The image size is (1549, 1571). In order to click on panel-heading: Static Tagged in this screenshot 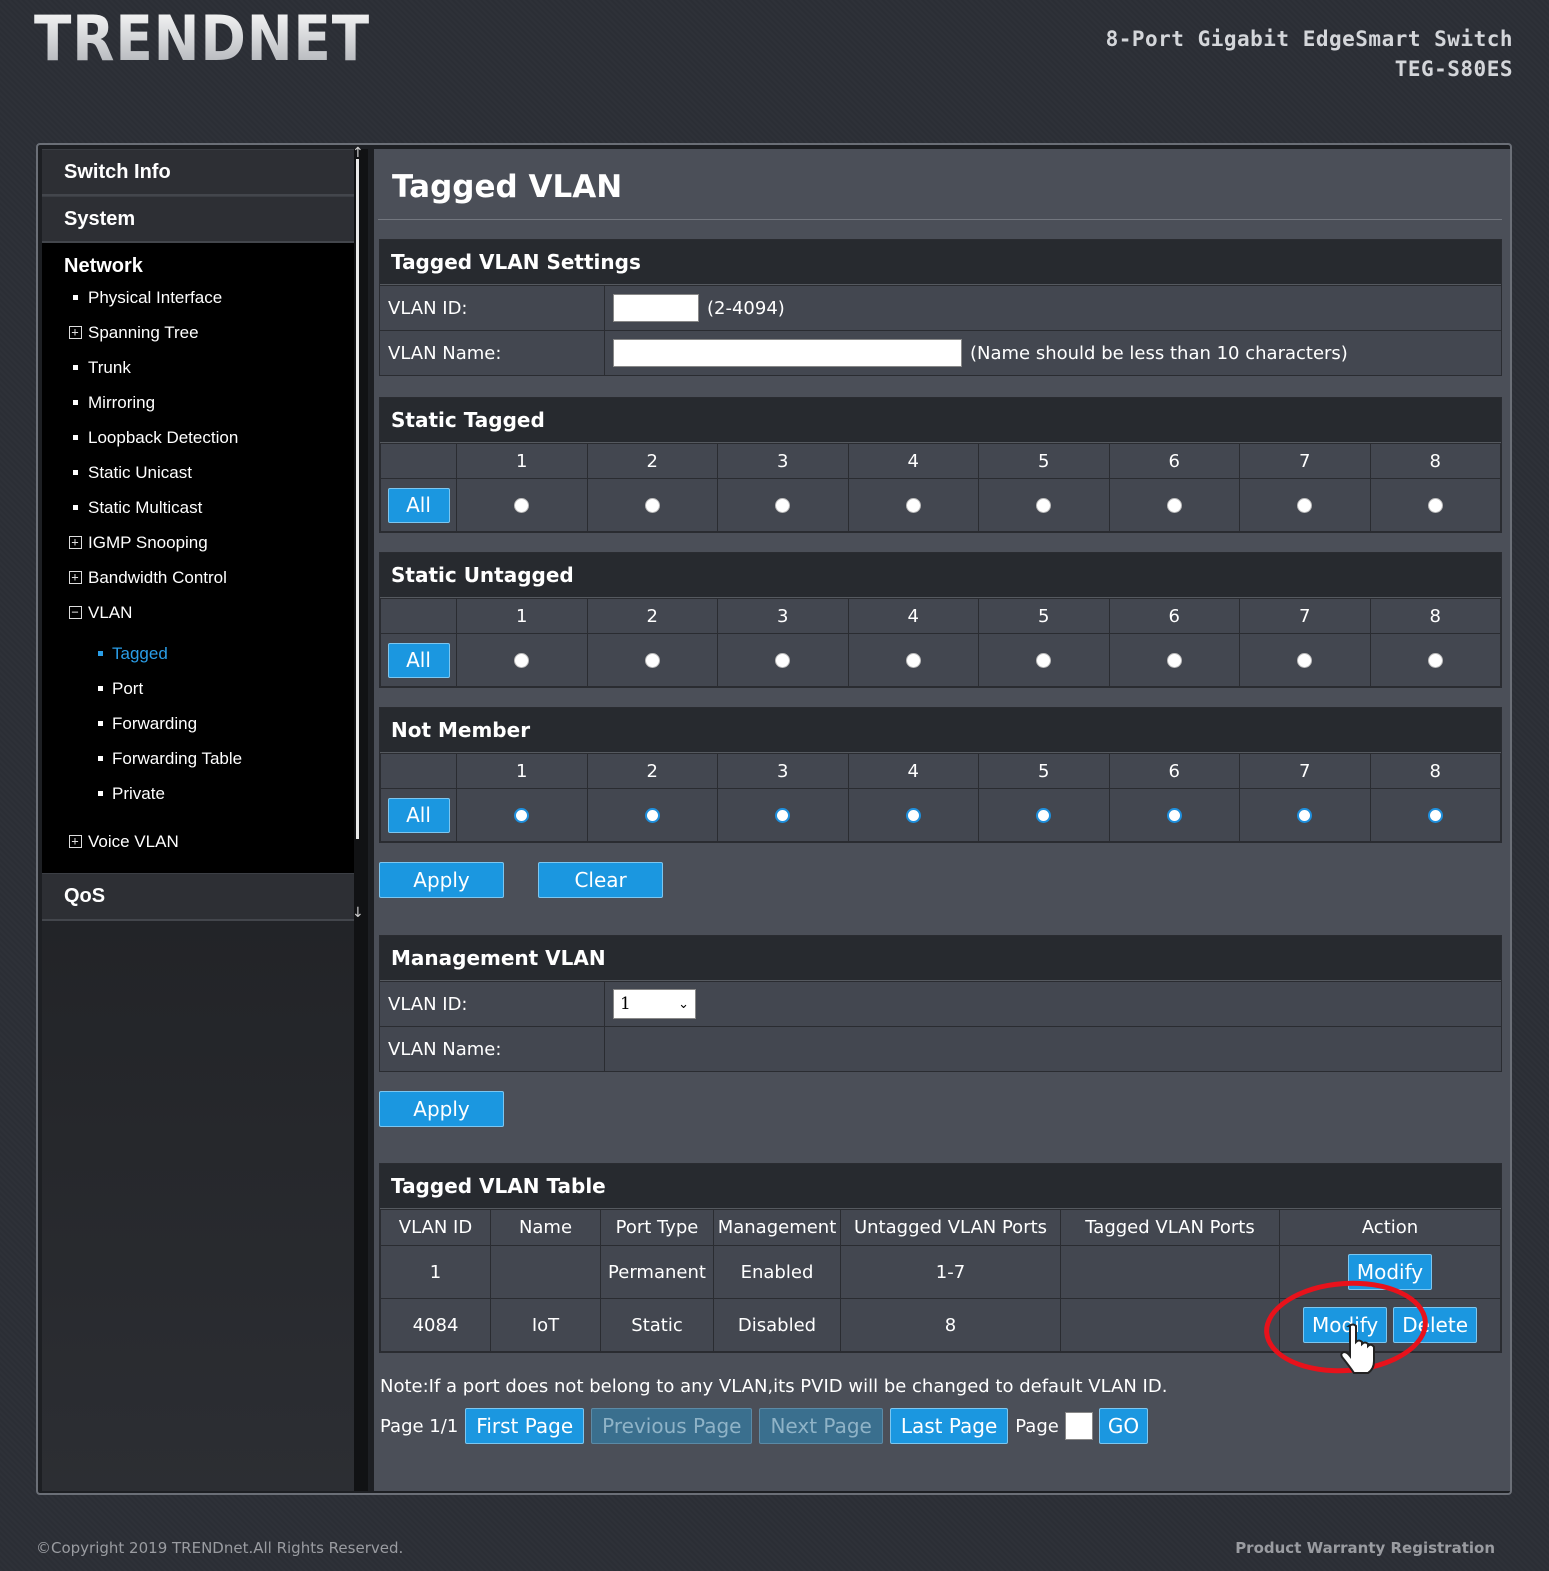, I will do `click(940, 420)`.